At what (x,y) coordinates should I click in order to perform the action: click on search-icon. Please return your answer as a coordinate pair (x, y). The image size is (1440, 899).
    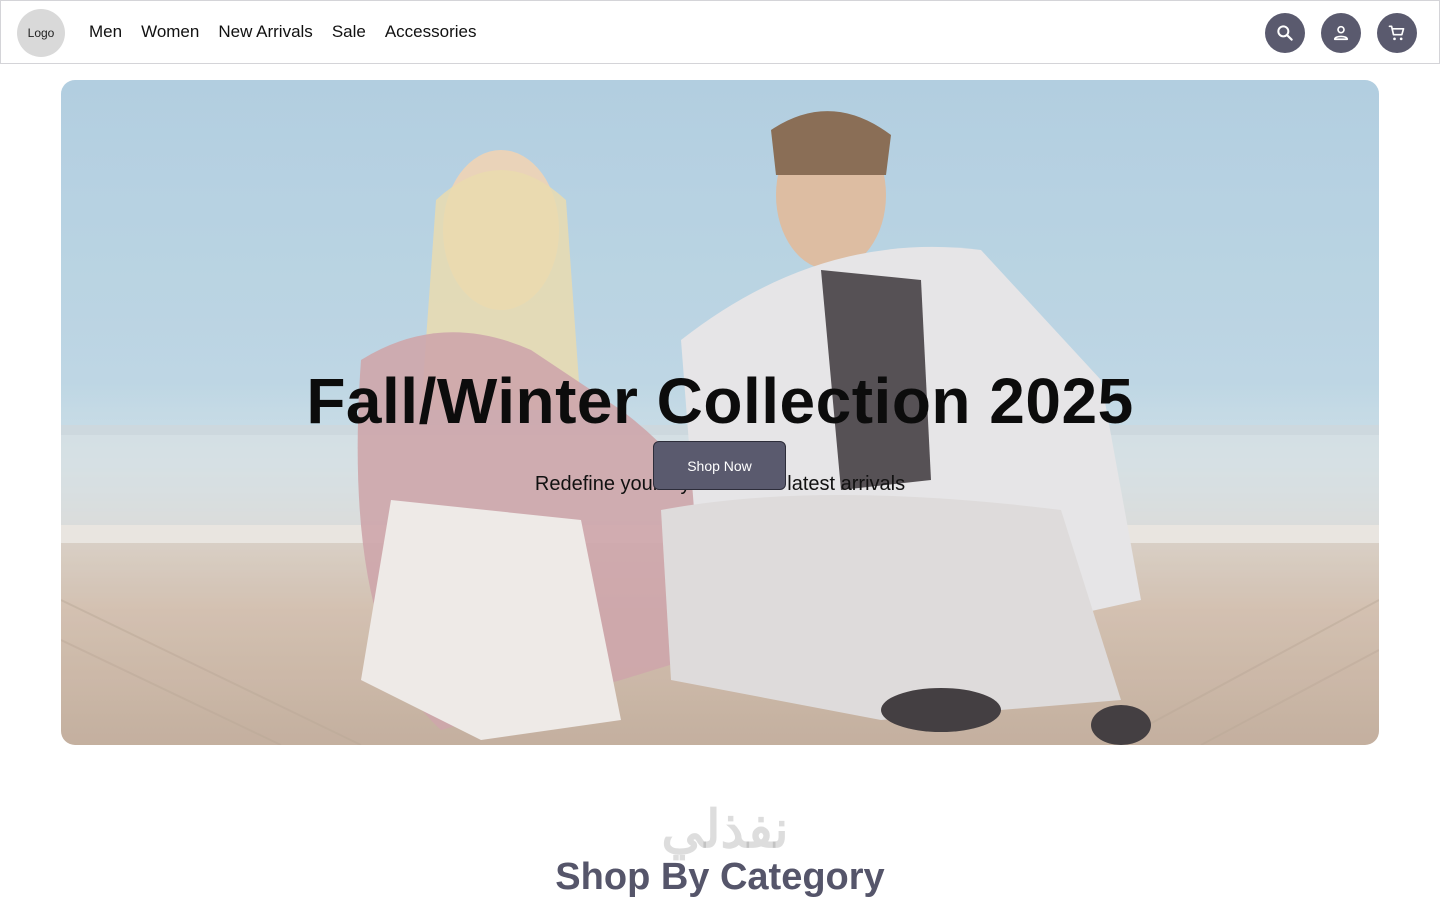
    Looking at the image, I should click on (1285, 33).